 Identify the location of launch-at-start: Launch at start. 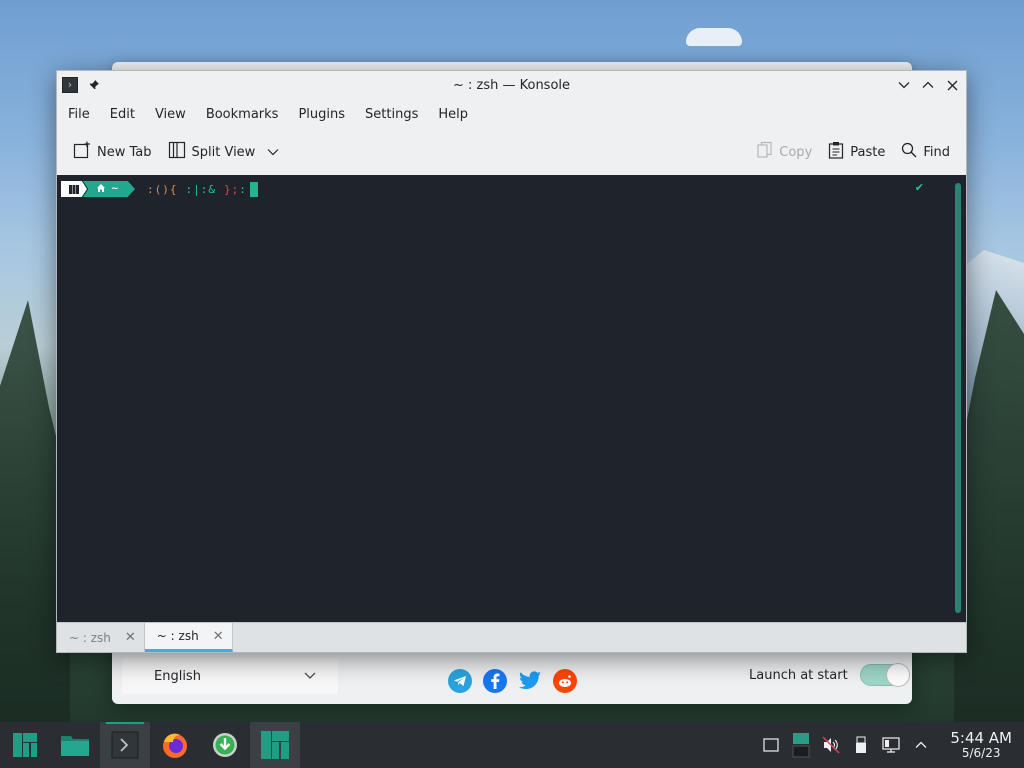
(829, 675).